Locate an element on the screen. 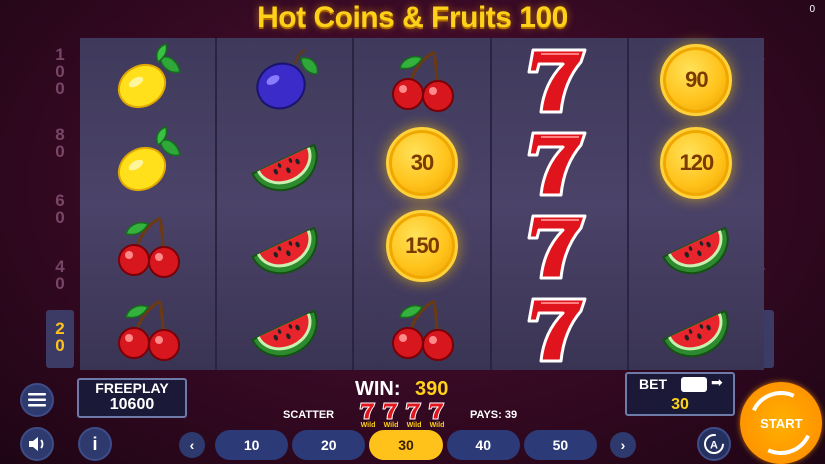 The width and height of the screenshot is (825, 464). coin-value: 150 is located at coordinates (422, 245).